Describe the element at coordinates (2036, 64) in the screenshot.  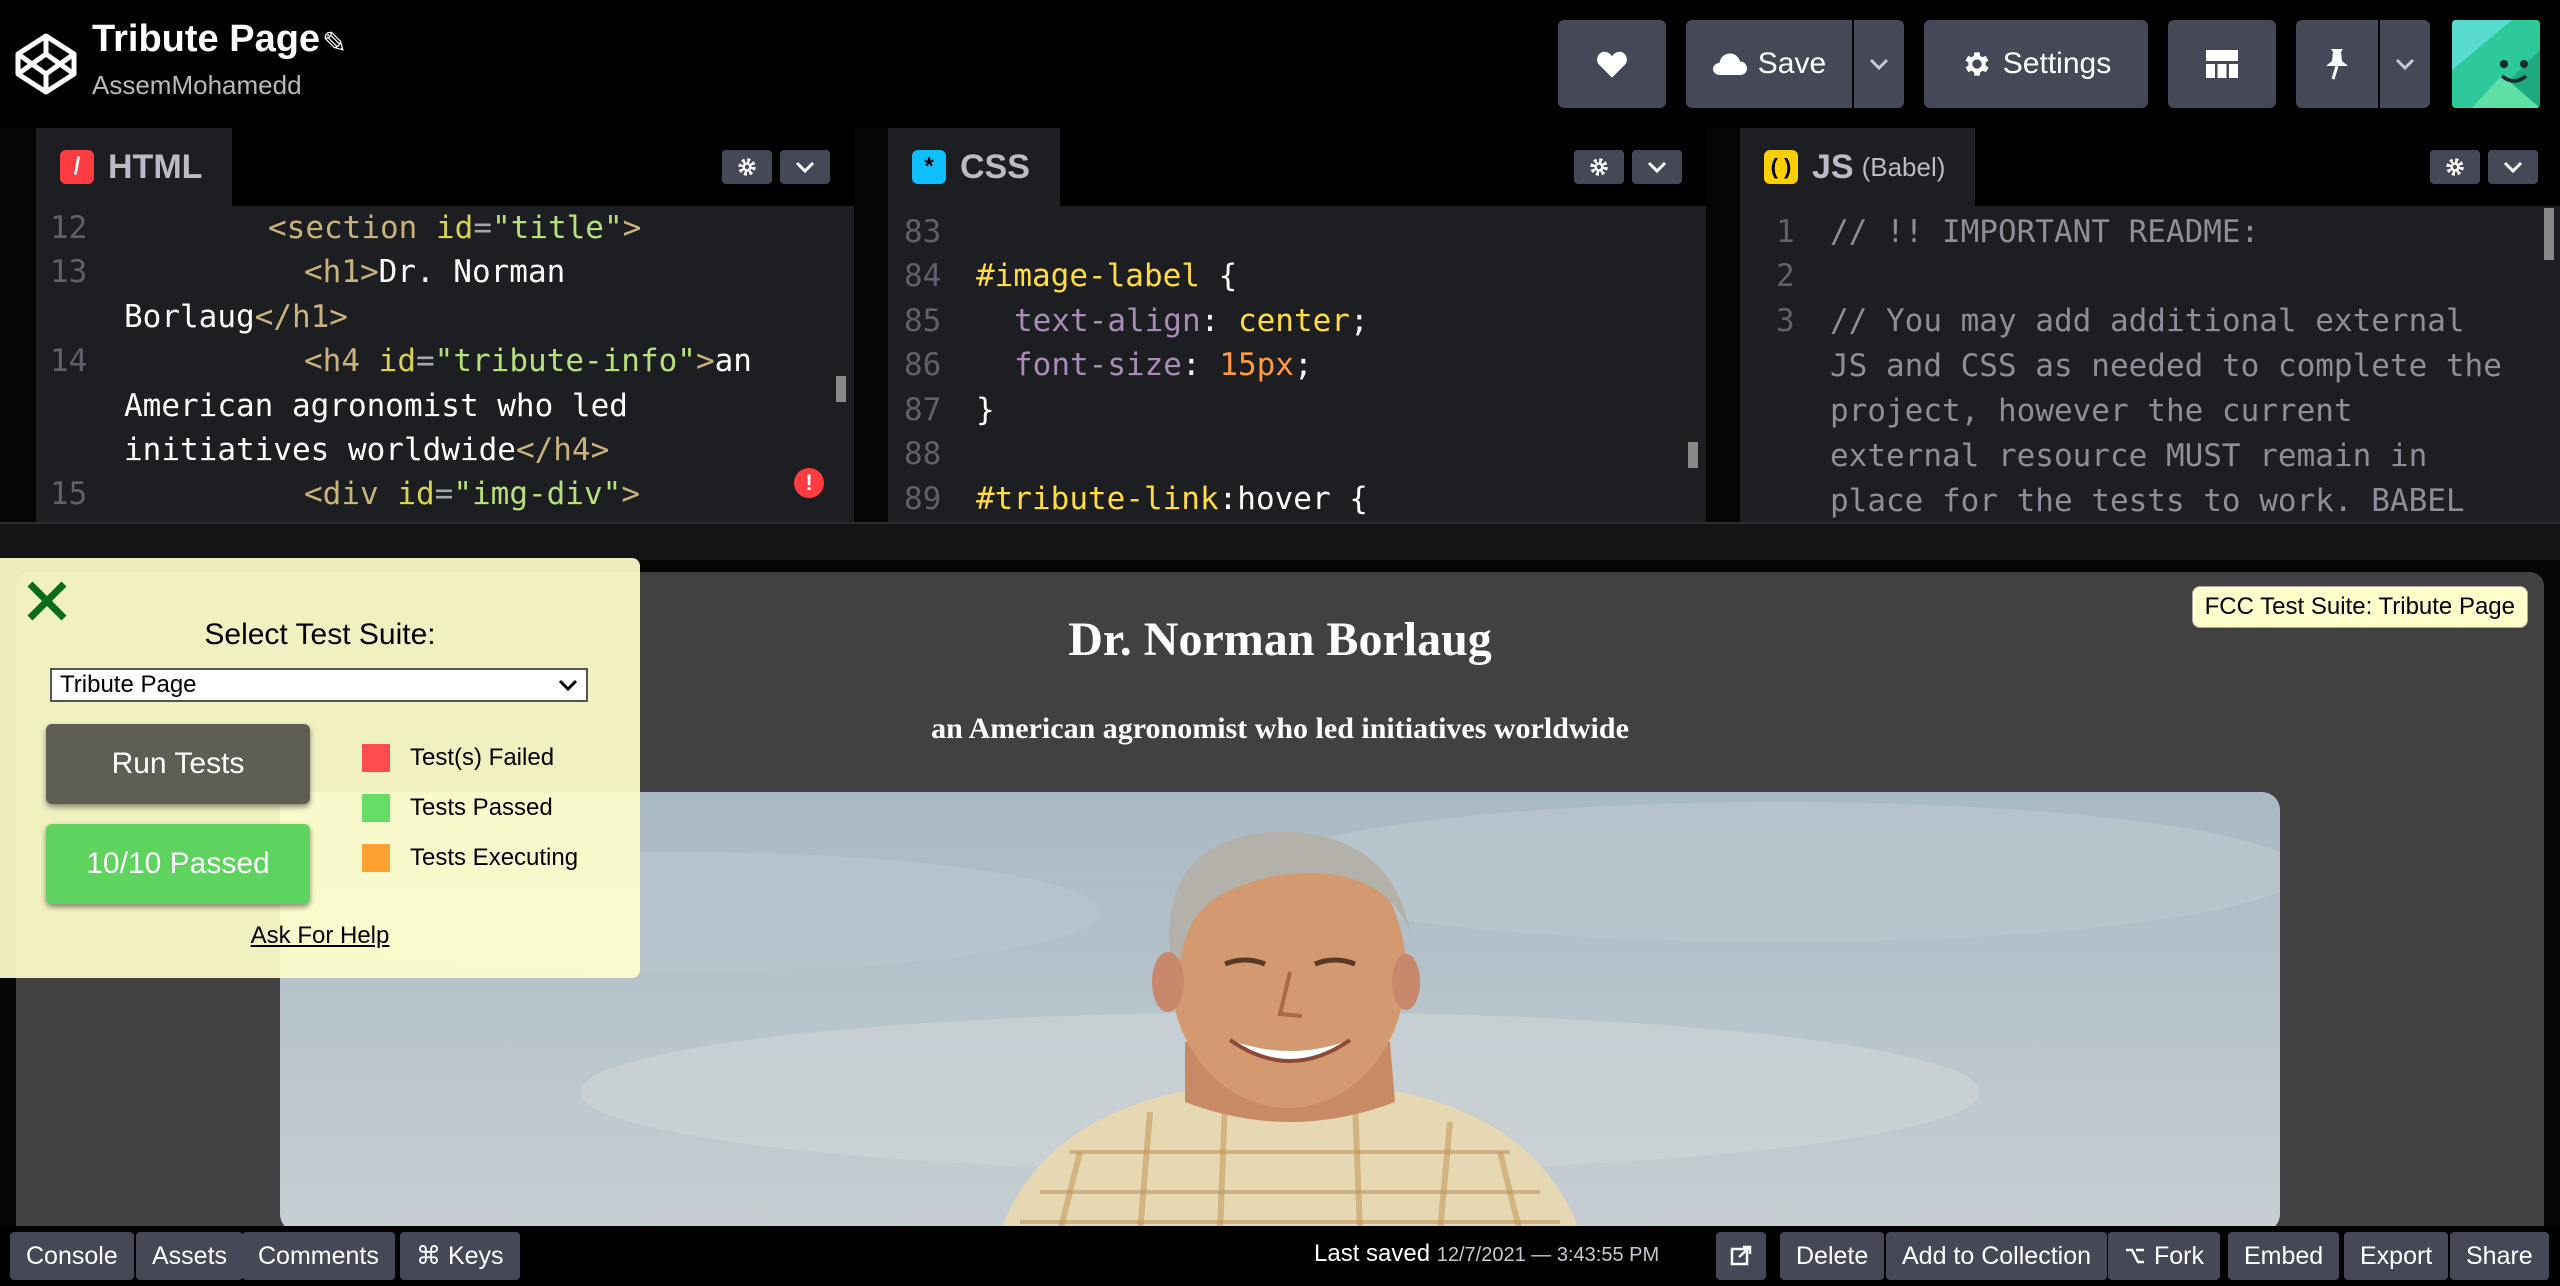
I see `settings-button: Settings` at that location.